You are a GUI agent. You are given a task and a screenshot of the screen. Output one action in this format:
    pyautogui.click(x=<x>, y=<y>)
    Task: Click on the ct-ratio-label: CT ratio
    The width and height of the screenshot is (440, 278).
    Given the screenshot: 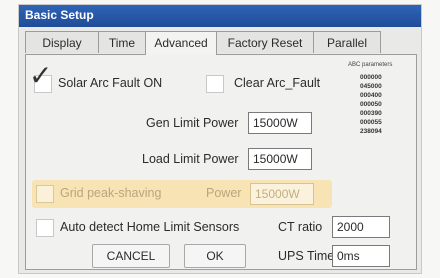 What is the action you would take?
    pyautogui.click(x=300, y=227)
    